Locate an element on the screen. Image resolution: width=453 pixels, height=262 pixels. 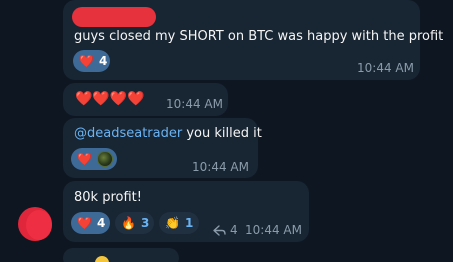
sender-avatar-overlay is located at coordinates (39, 225).